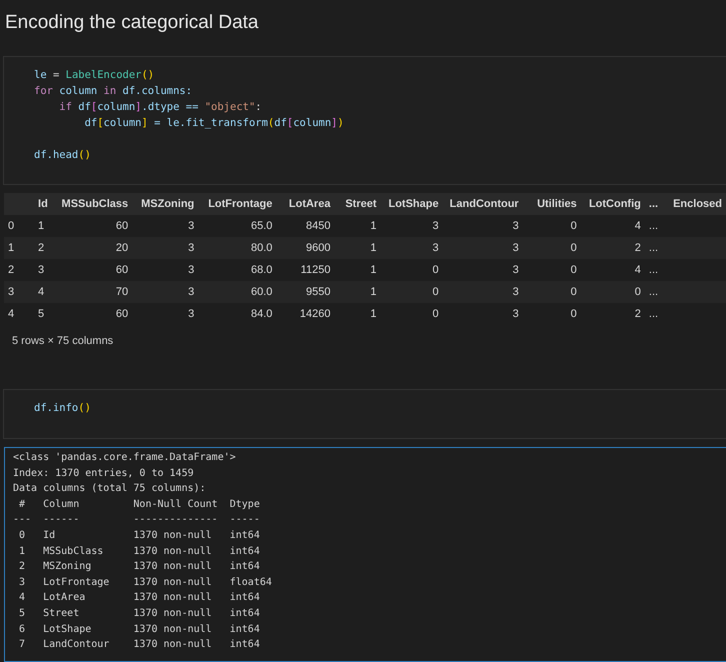 Image resolution: width=726 pixels, height=662 pixels. What do you see at coordinates (305, 226) in the screenshot?
I see `table-cell: 8450` at bounding box center [305, 226].